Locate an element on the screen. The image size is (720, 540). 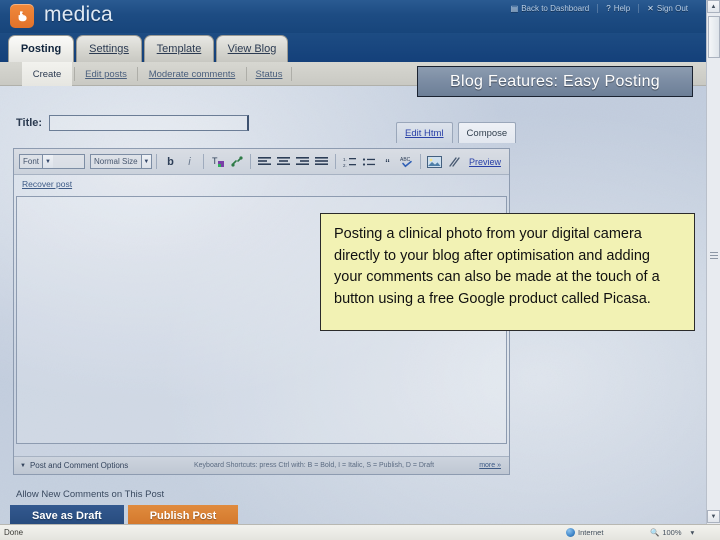
remove-formatting-icon is located at coordinates (453, 161).